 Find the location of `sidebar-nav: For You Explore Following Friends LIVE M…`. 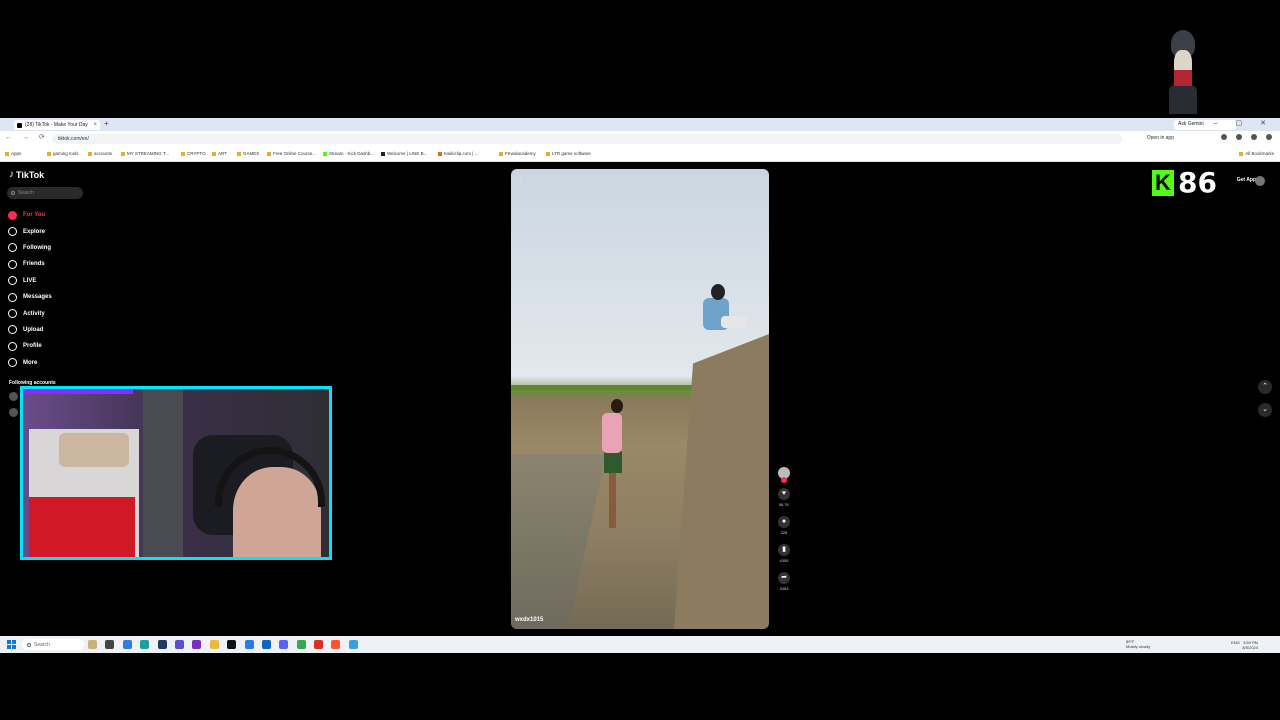

sidebar-nav: For You Explore Following Friends LIVE M… is located at coordinates (30, 289).